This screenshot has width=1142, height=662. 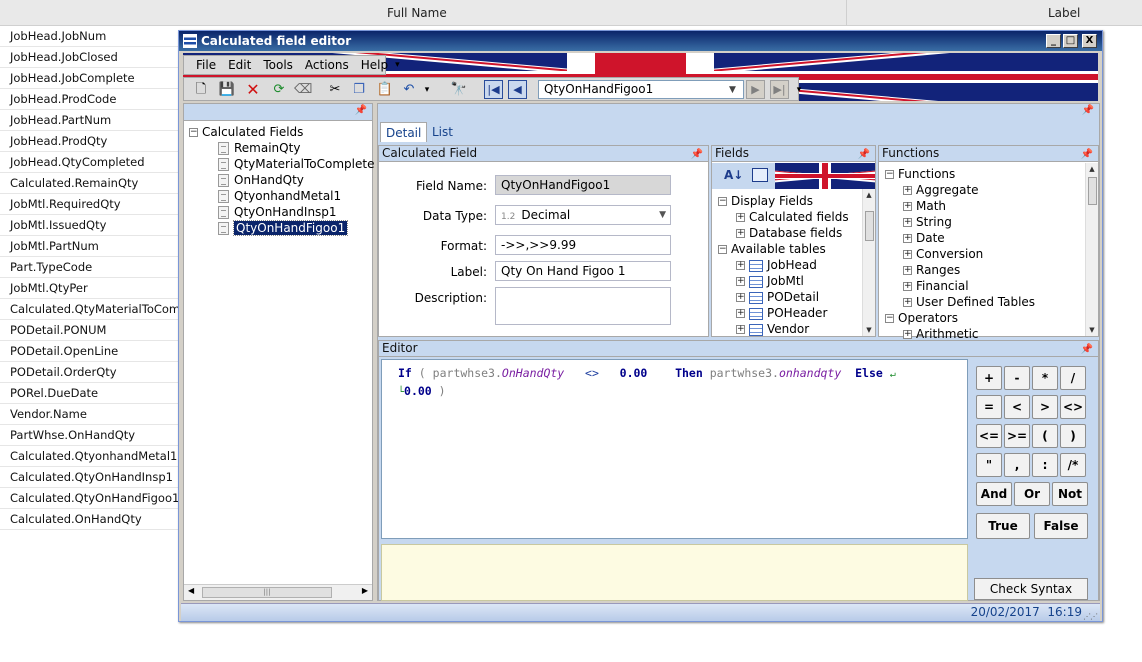 I want to click on tree-node-function-category: + String, so click(x=985, y=222).